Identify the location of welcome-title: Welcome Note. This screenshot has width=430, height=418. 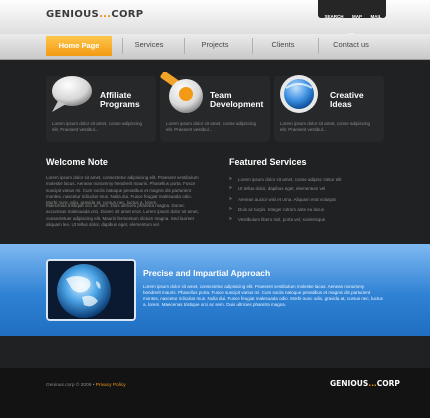
(77, 162).